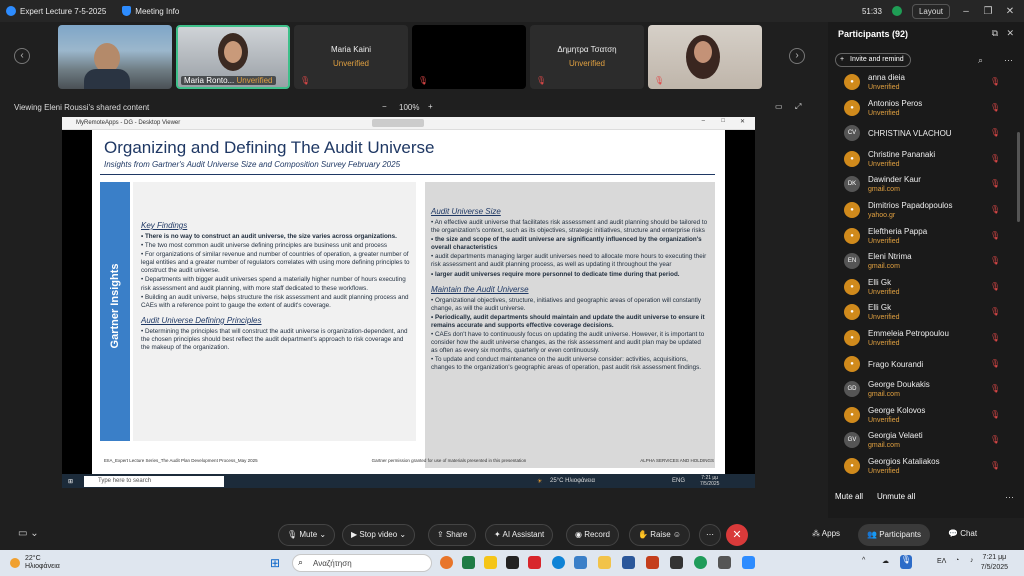 The width and height of the screenshot is (1024, 576). Describe the element at coordinates (737, 535) in the screenshot. I see `end-call-button: ✕` at that location.